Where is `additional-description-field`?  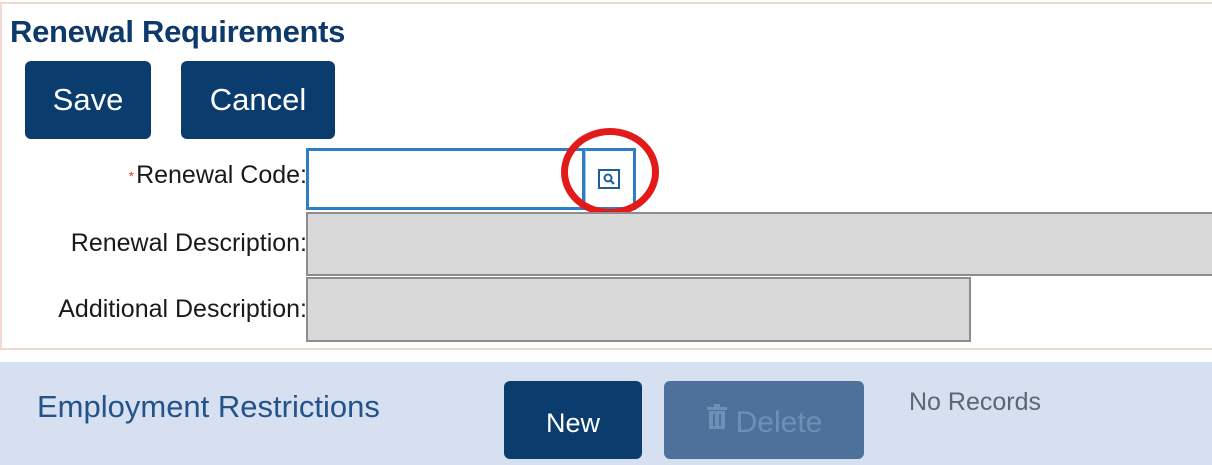 additional-description-field is located at coordinates (638, 309).